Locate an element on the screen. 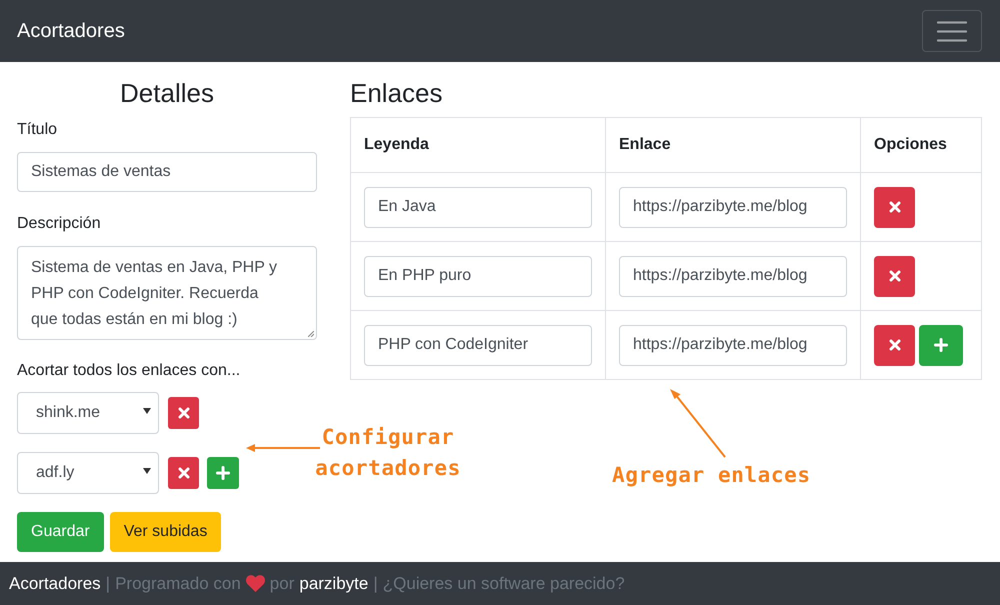 The height and width of the screenshot is (605, 1000). title-input: Sistemas de ventas is located at coordinates (167, 172).